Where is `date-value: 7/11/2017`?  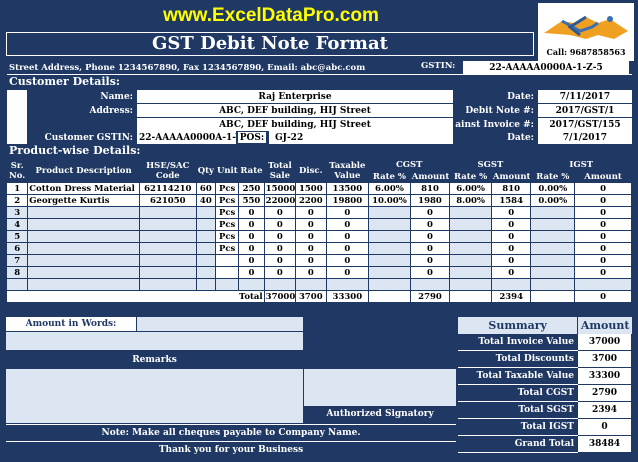
date-value: 7/11/2017 is located at coordinates (585, 96).